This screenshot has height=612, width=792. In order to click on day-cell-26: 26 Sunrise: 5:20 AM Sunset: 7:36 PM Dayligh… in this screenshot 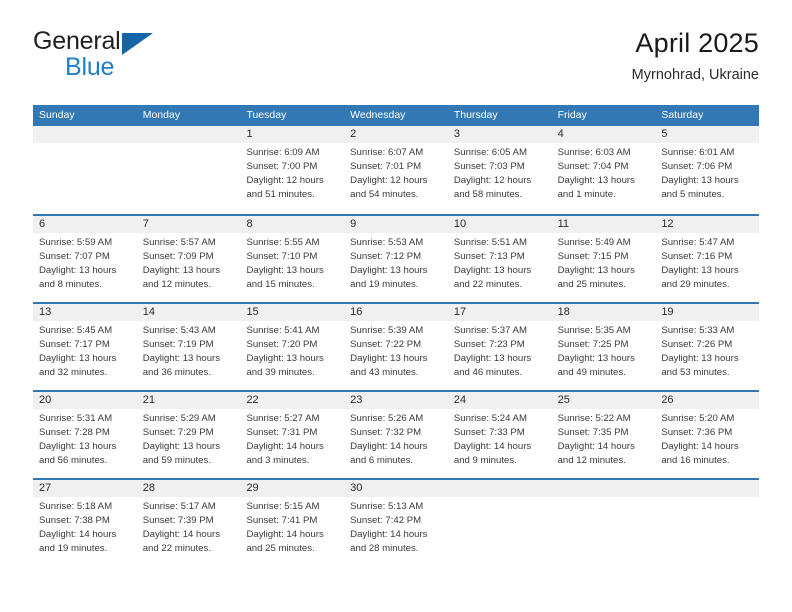, I will do `click(707, 435)`.